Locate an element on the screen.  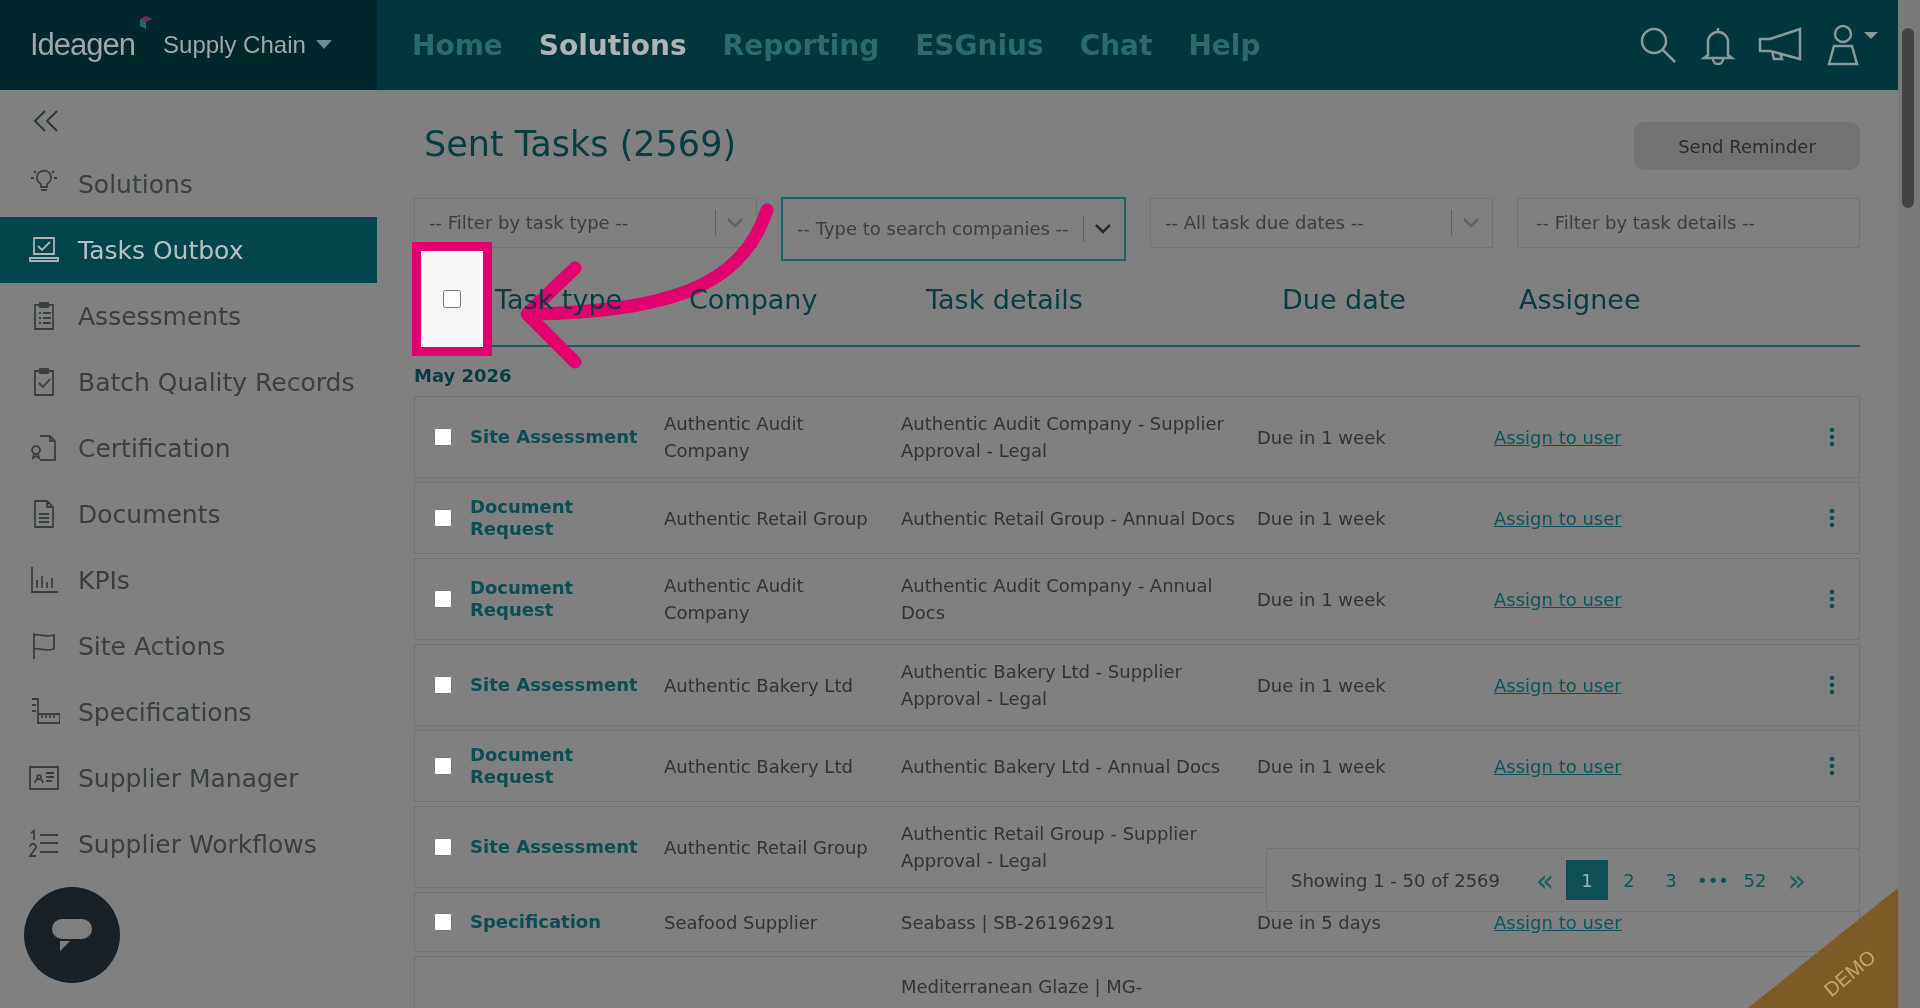
numbered-list-icon is located at coordinates (44, 844).